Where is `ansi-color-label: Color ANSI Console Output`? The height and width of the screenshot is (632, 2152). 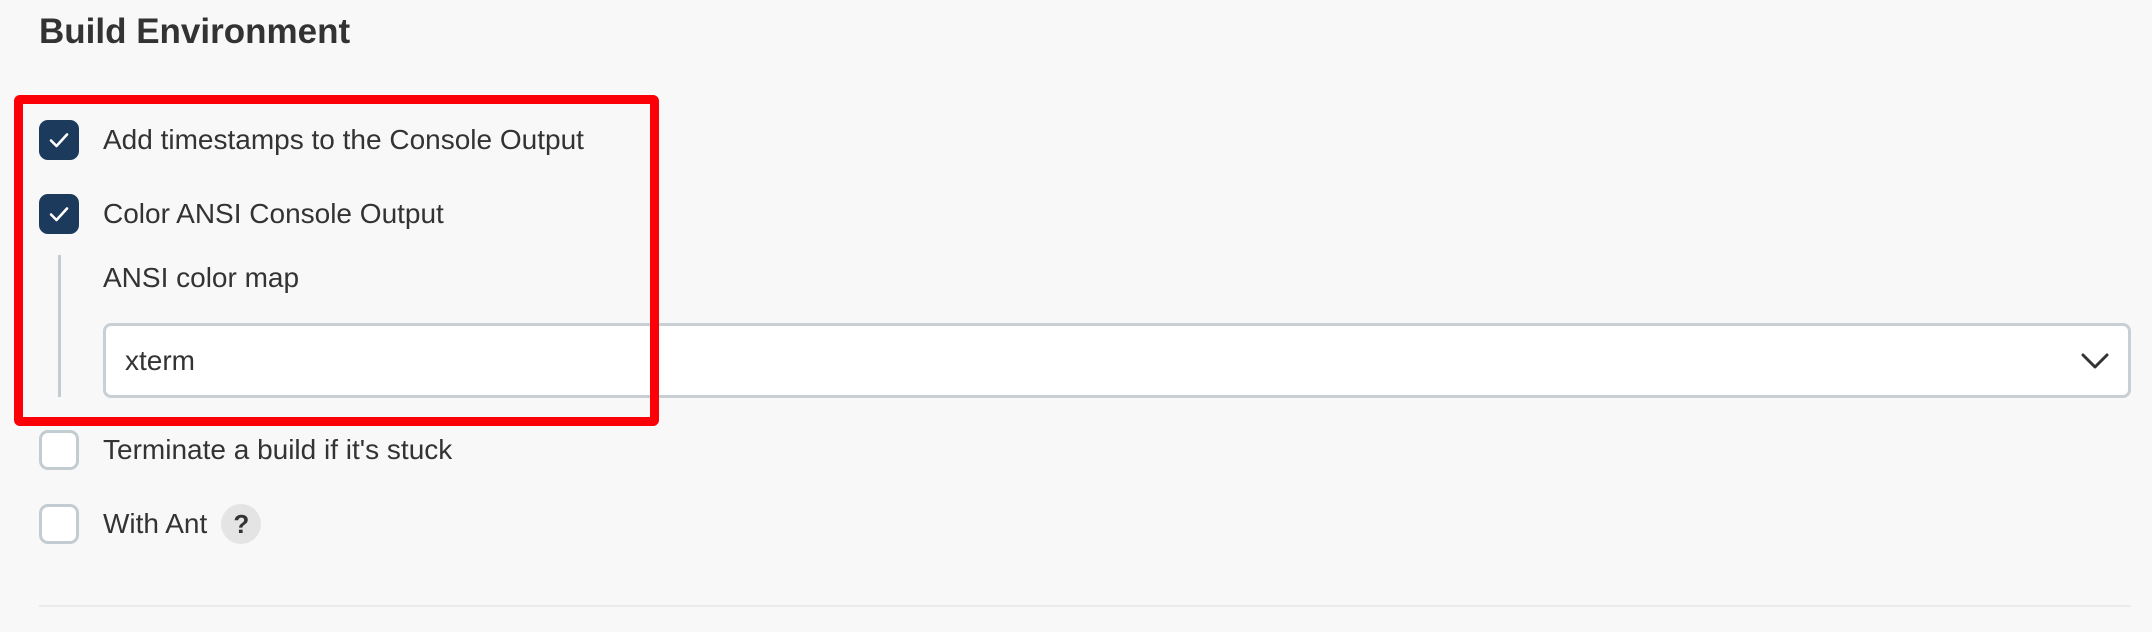
ansi-color-label: Color ANSI Console Output is located at coordinates (273, 213).